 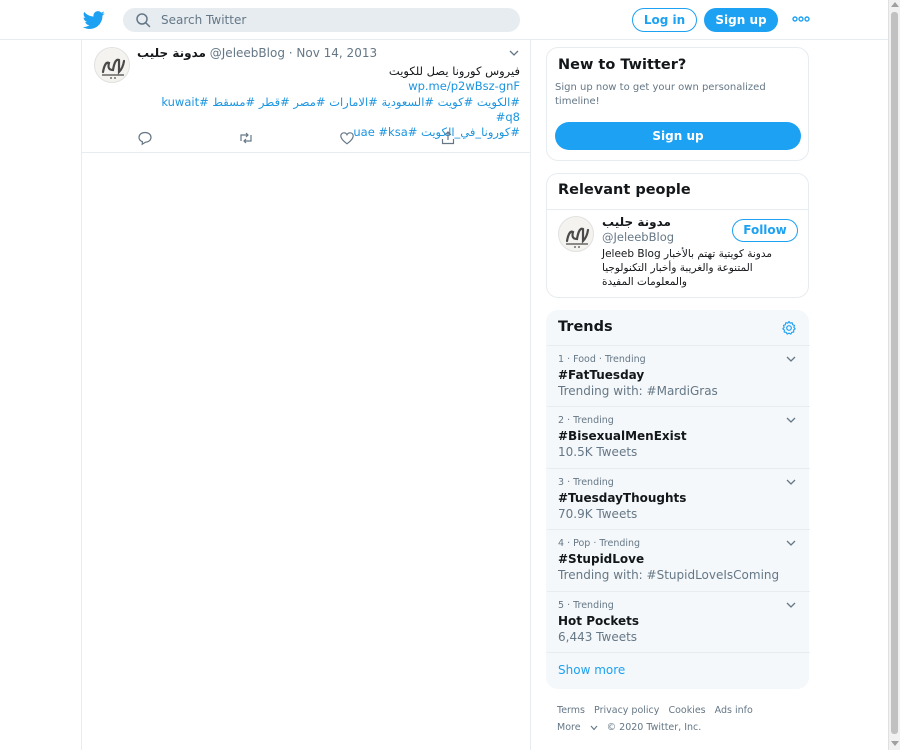 I want to click on scroll-down-arrow-icon, so click(x=895, y=743).